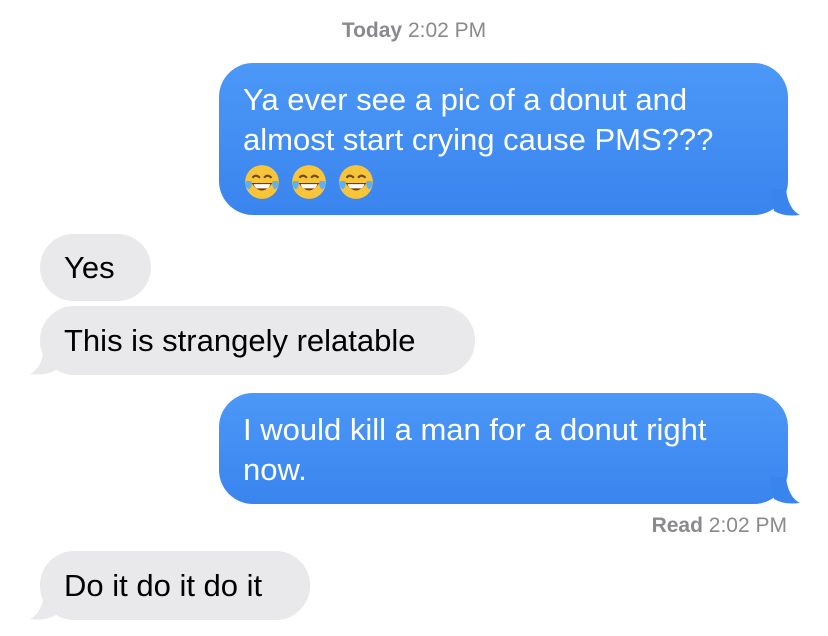 The image size is (828, 636). I want to click on read-receipt: Read 2:02 PM, so click(719, 526).